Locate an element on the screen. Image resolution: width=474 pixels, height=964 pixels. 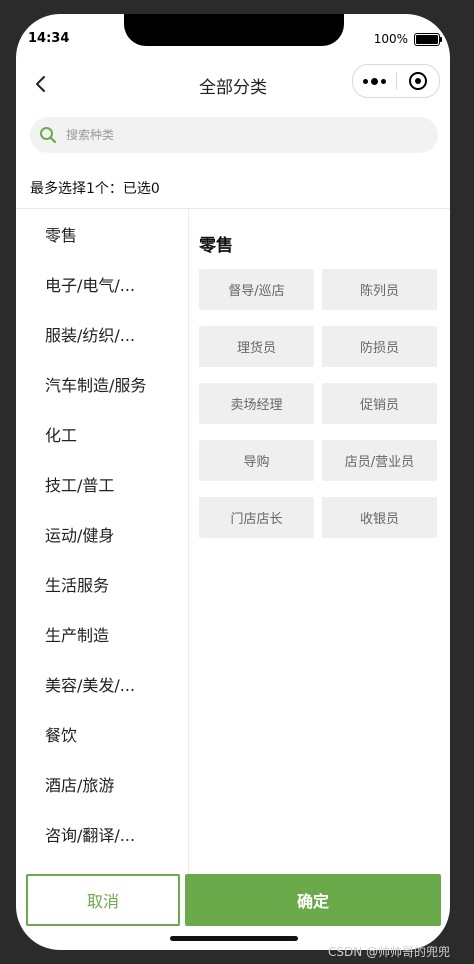
search-bar is located at coordinates (234, 135).